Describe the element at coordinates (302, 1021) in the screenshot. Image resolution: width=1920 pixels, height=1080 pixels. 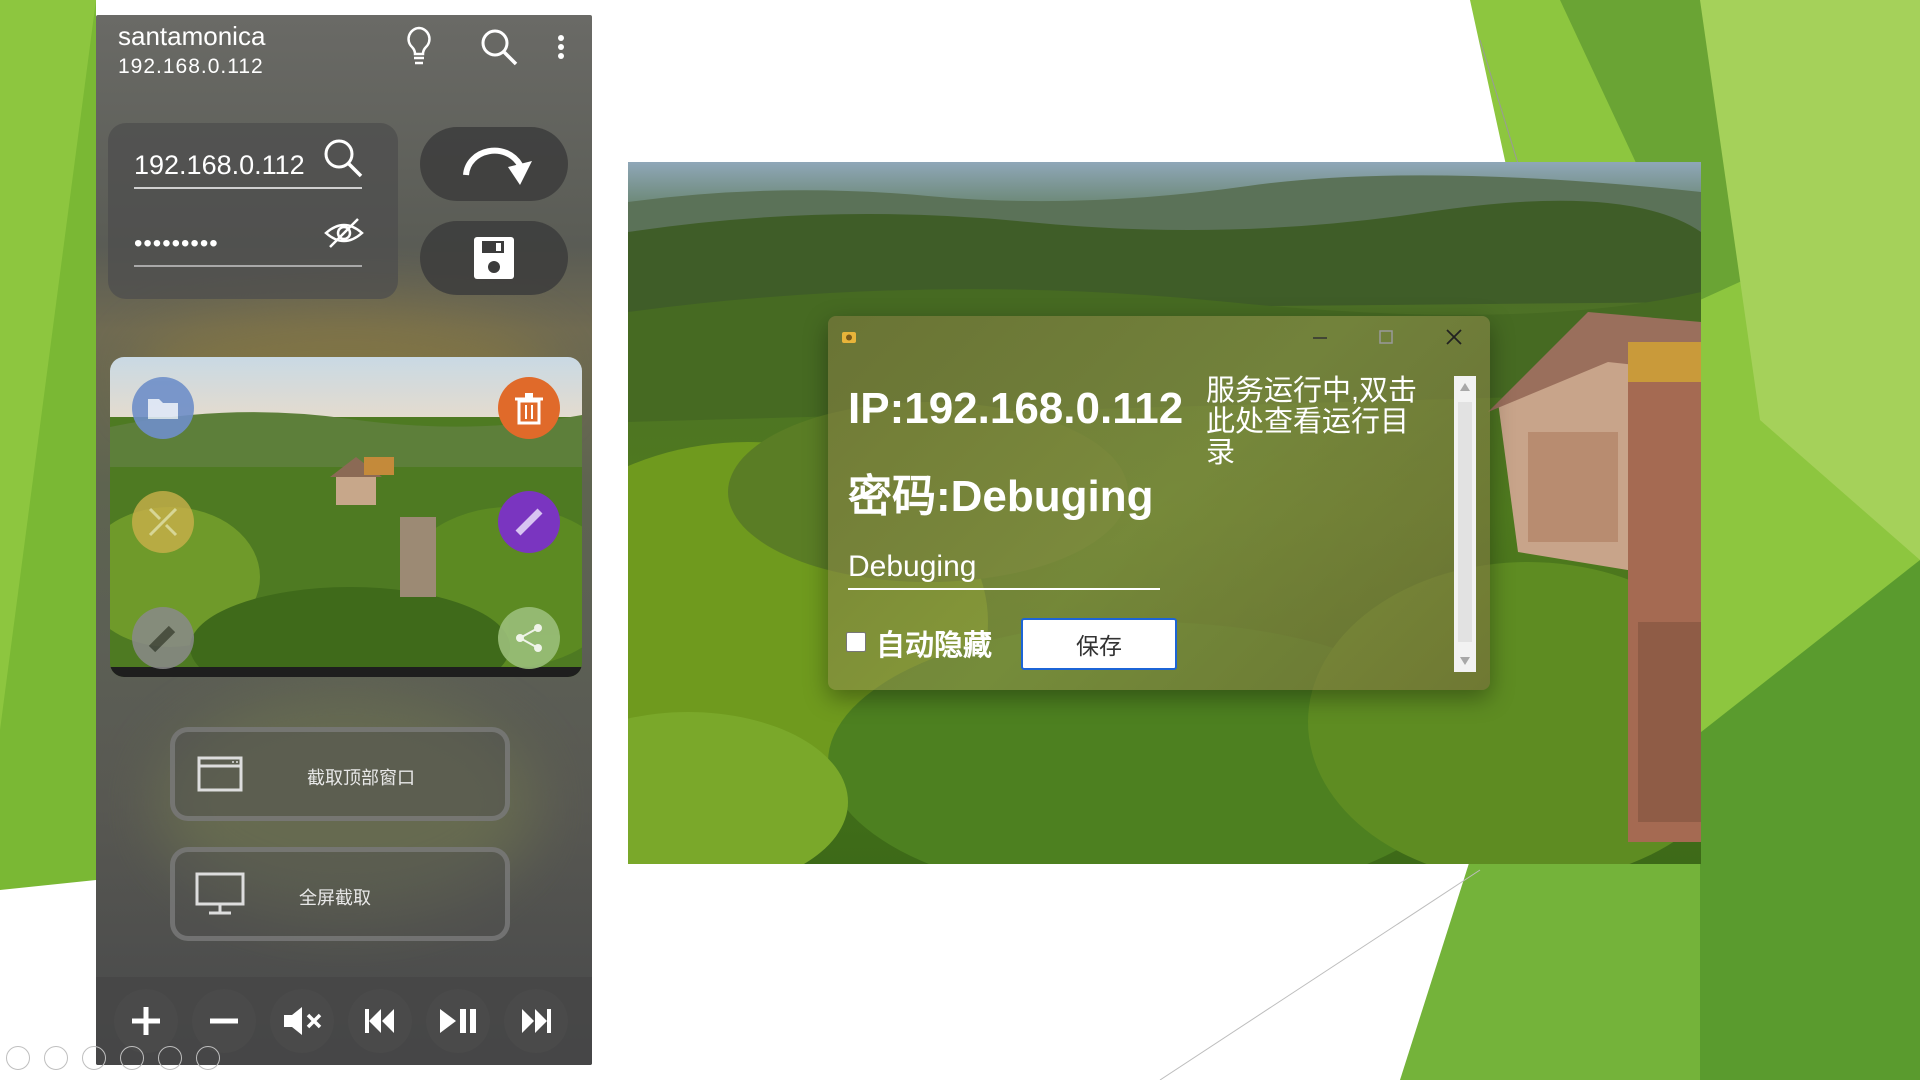
I see `mute-icon` at that location.